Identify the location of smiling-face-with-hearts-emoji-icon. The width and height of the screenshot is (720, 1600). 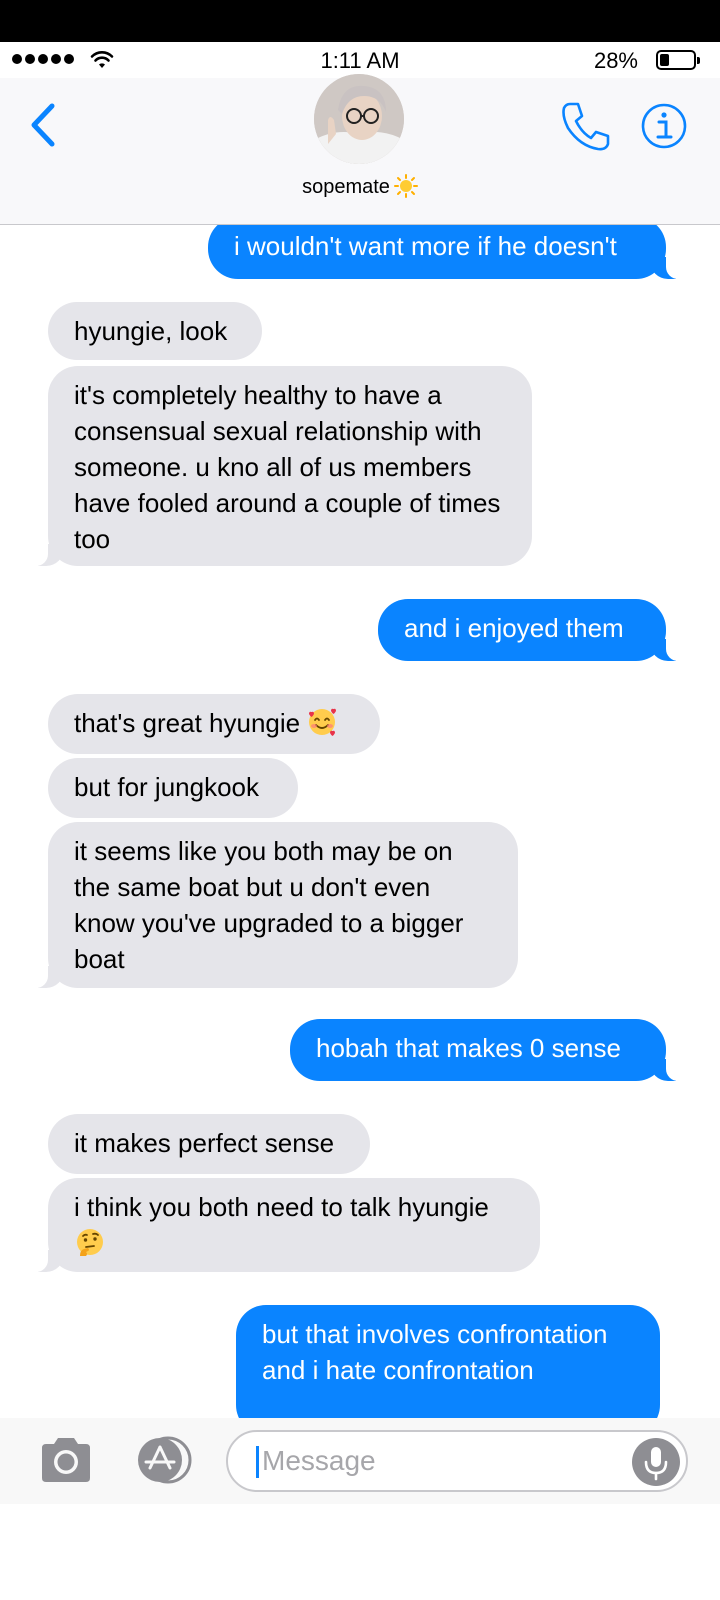
(323, 722).